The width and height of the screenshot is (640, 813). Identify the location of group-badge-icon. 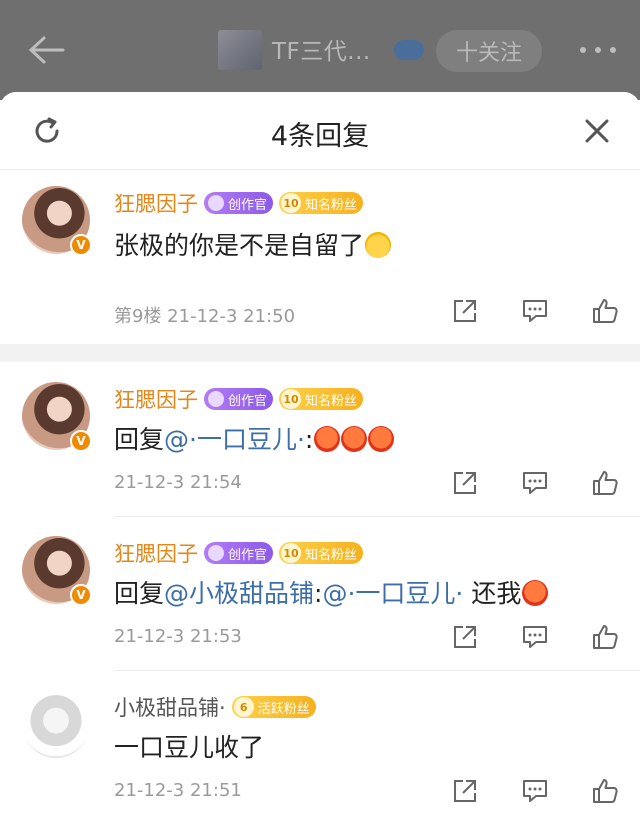
(409, 50).